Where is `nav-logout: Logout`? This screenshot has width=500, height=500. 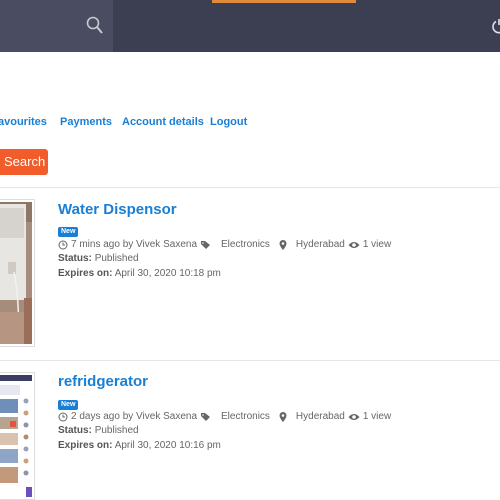 nav-logout: Logout is located at coordinates (228, 122).